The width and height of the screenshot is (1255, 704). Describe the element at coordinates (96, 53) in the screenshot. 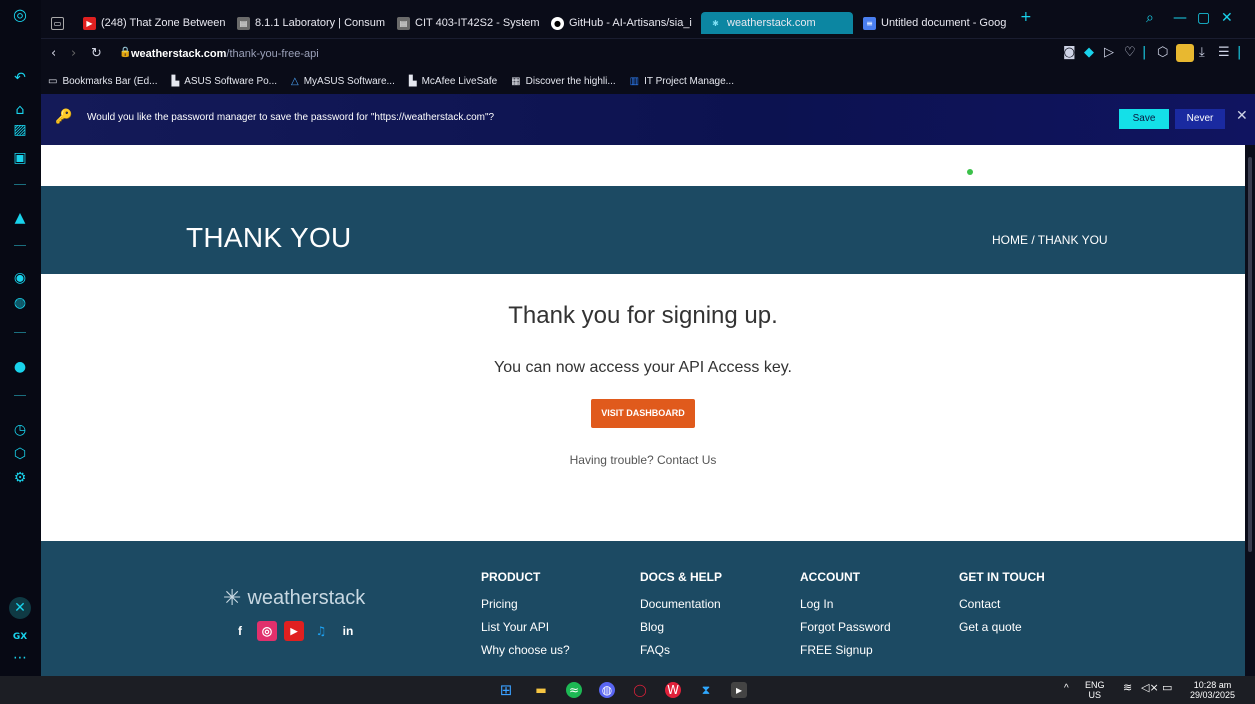

I see `reload-icon: ↻` at that location.